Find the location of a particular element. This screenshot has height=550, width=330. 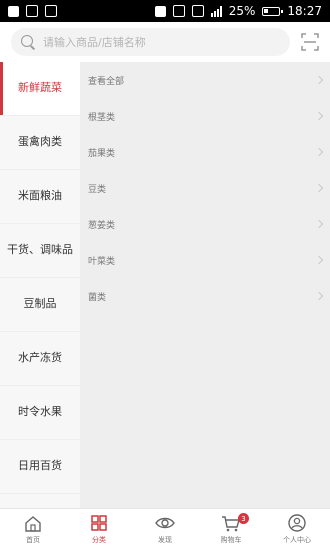

category-item: 时令水果 is located at coordinates (40, 413).